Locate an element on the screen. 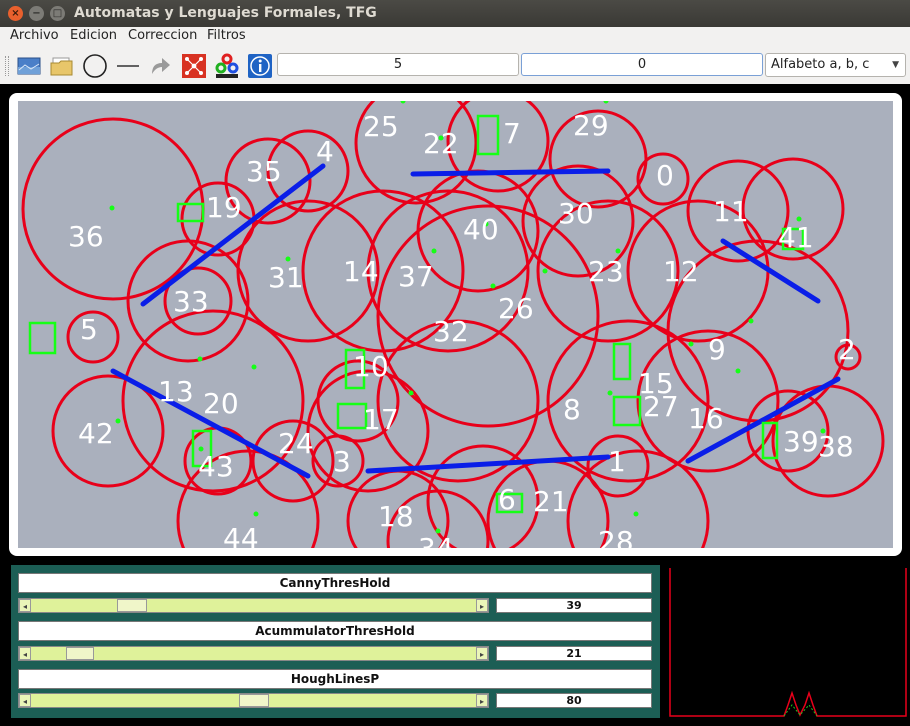  state-label: 5 is located at coordinates (89, 329).